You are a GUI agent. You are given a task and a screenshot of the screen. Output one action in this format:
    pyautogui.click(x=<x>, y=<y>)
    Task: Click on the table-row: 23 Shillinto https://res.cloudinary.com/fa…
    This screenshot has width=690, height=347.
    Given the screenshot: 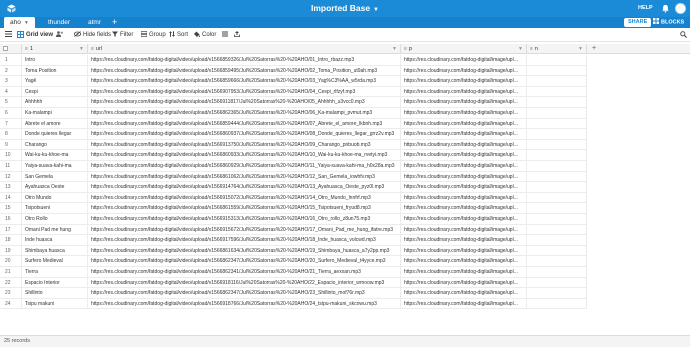 What is the action you would take?
    pyautogui.click(x=293, y=293)
    